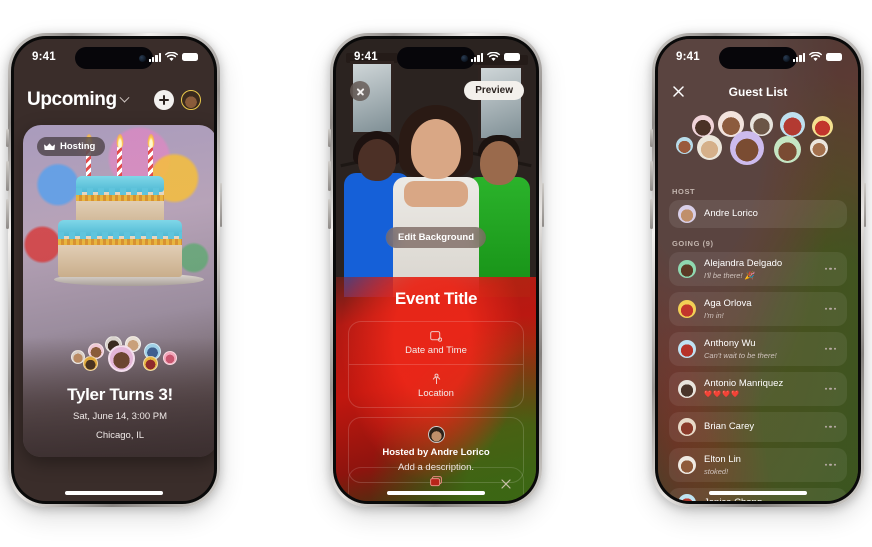 This screenshot has width=872, height=547. What do you see at coordinates (501, 103) in the screenshot?
I see `window-right` at bounding box center [501, 103].